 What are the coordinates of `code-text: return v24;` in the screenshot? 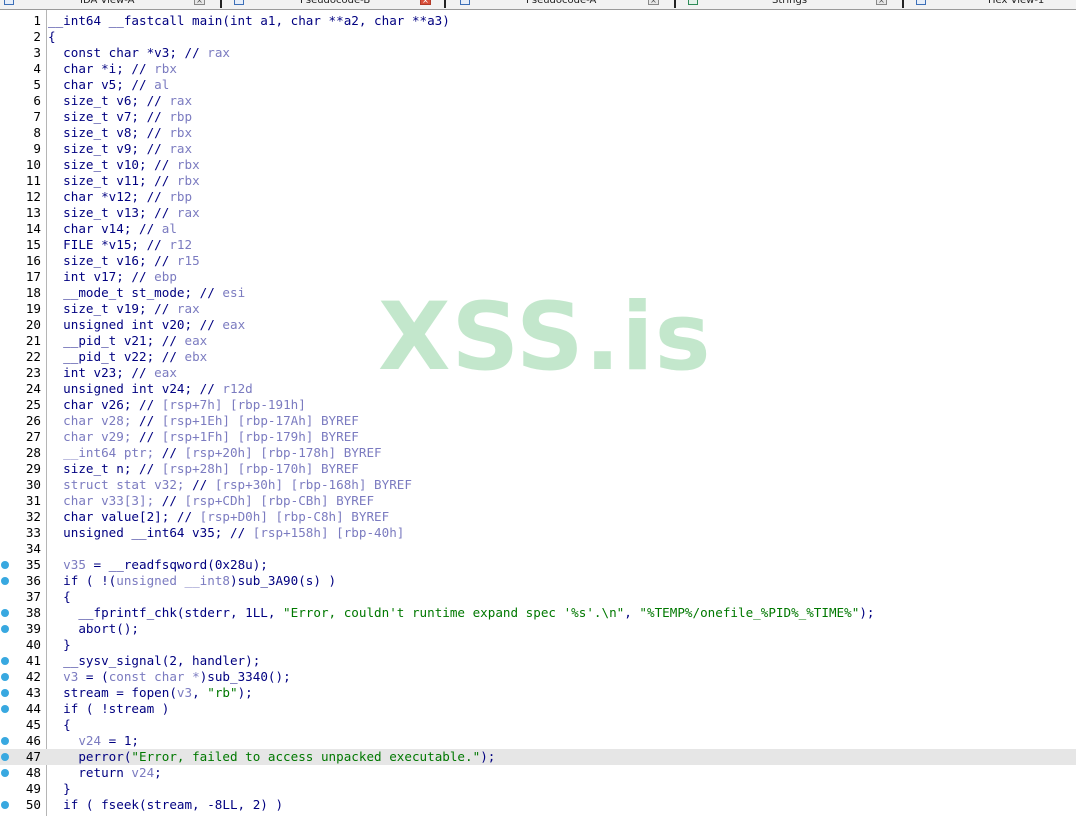 It's located at (104, 773).